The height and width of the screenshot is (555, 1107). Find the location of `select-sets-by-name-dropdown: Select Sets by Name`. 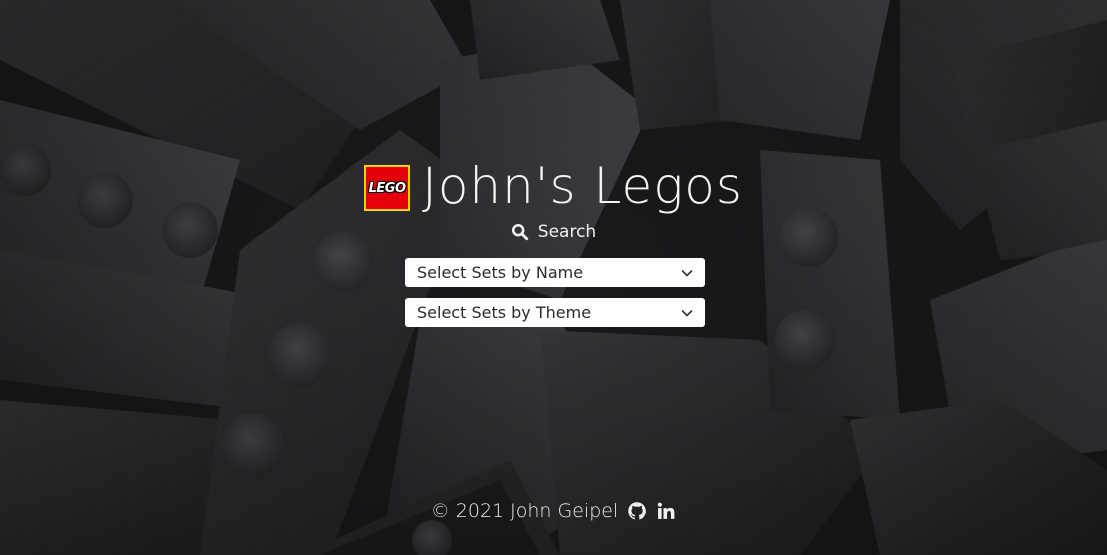

select-sets-by-name-dropdown: Select Sets by Name is located at coordinates (555, 272).